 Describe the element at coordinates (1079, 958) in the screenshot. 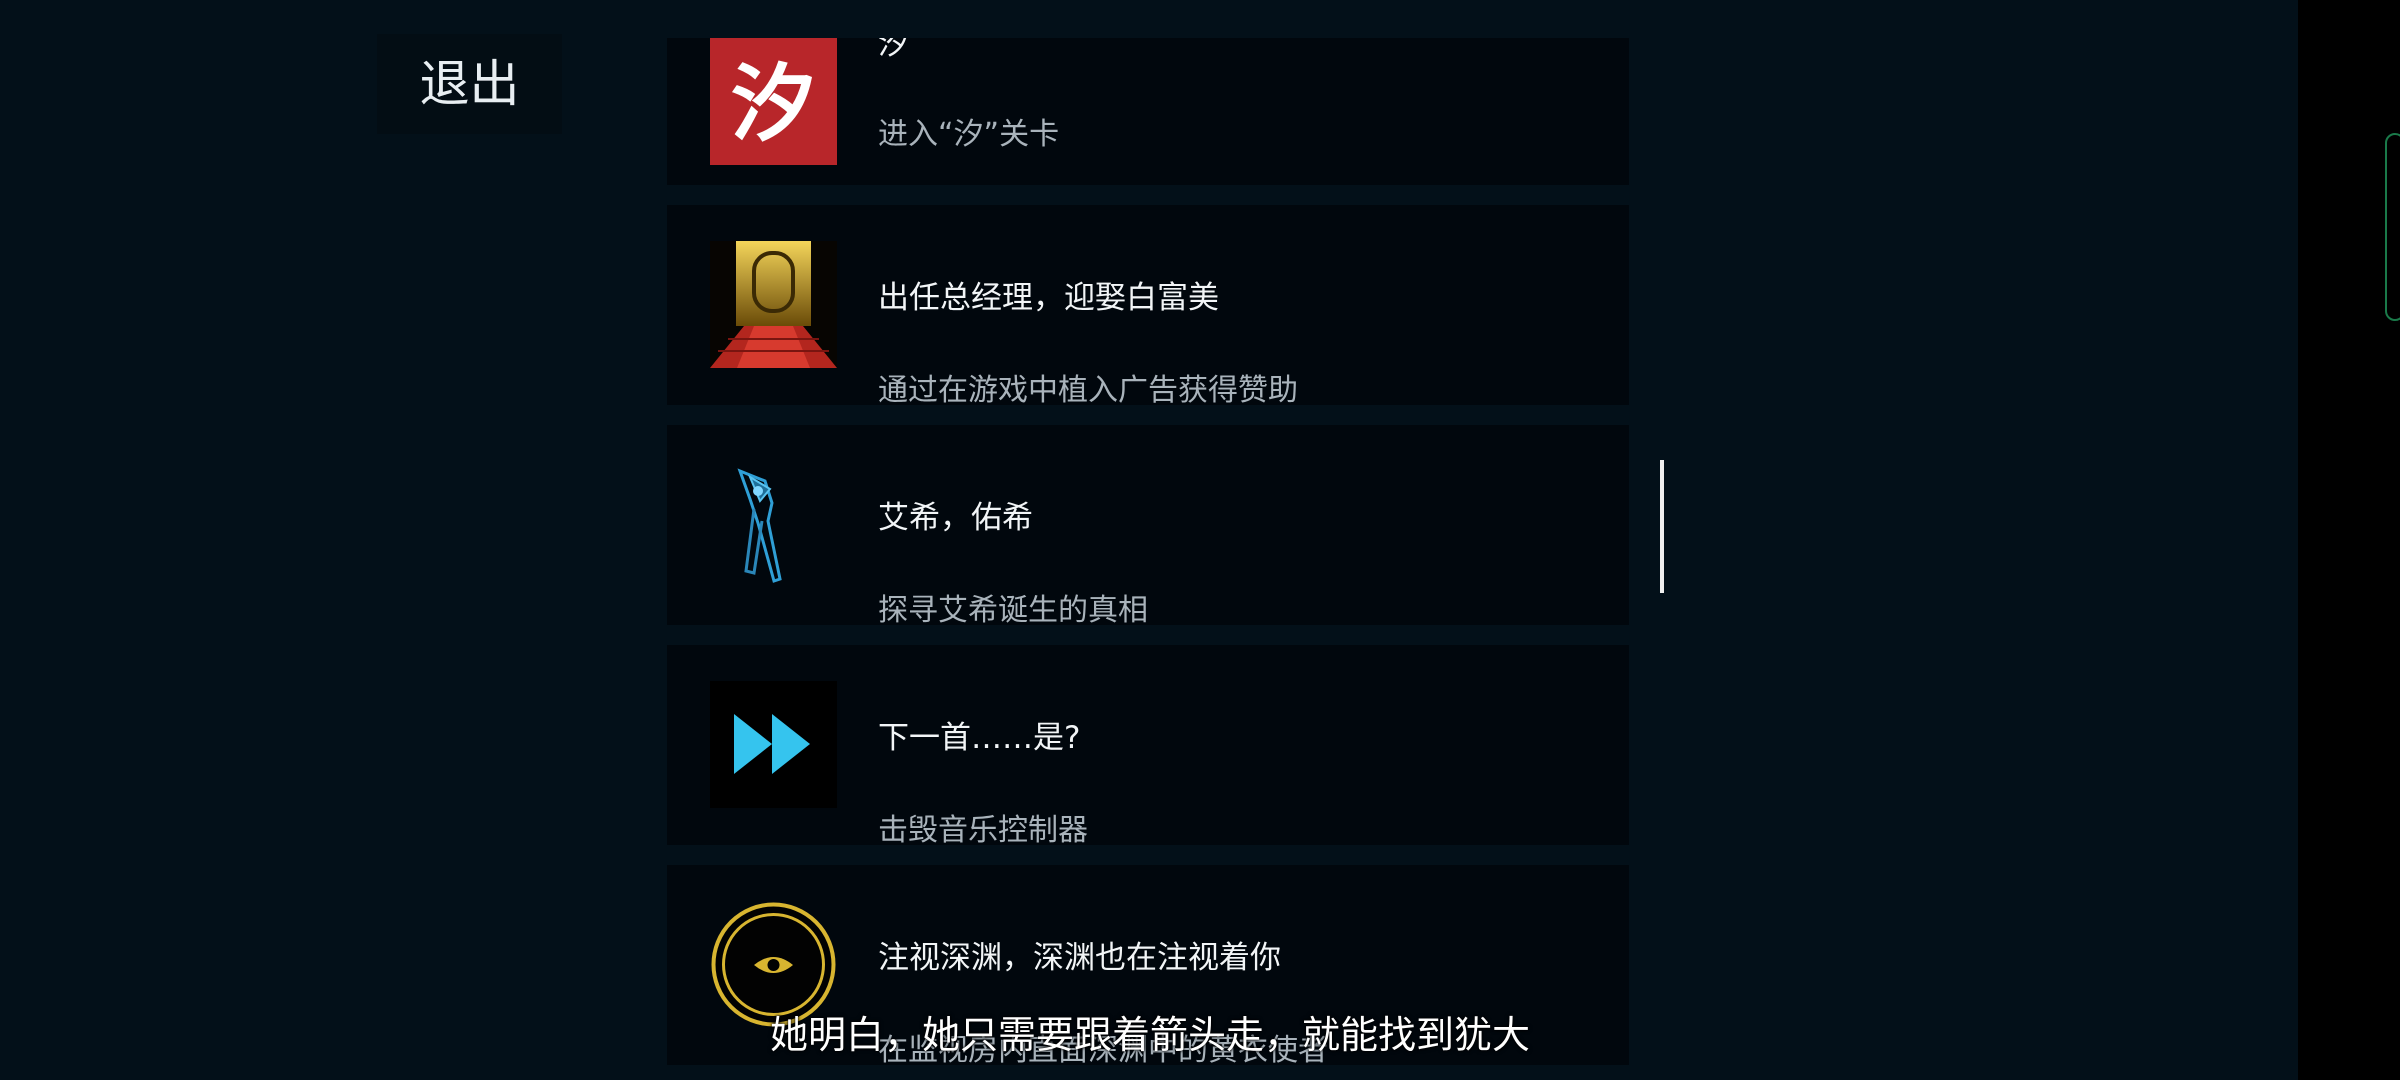

I see `achievement-title: 注视深渊，深渊也在注视着你` at that location.